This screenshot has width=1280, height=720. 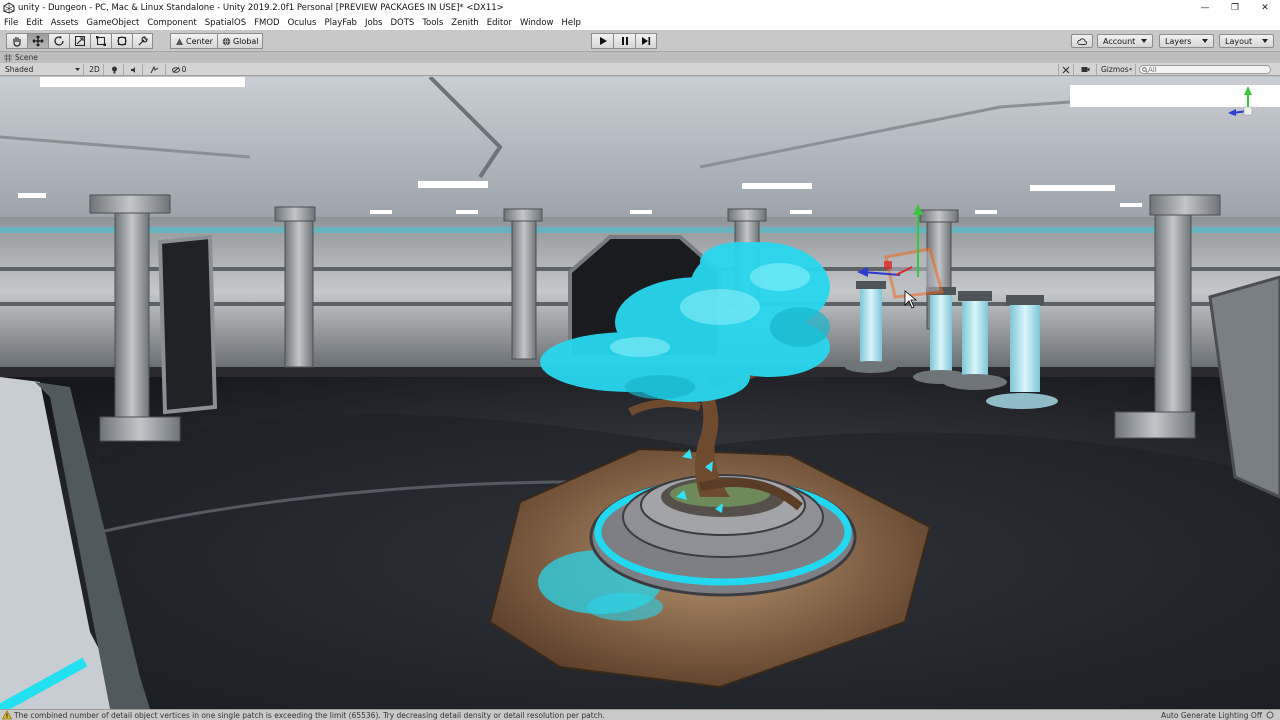 I want to click on menu-spatialos: SpatialOS, so click(x=225, y=23).